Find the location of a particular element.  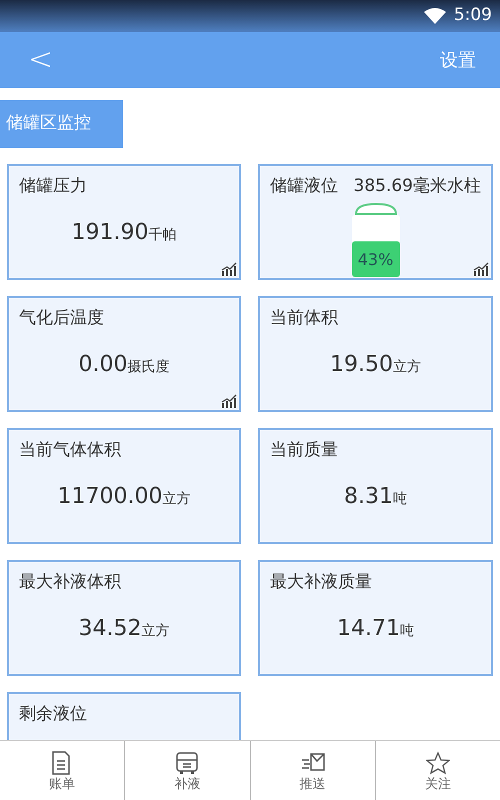

truck-icon is located at coordinates (187, 763).